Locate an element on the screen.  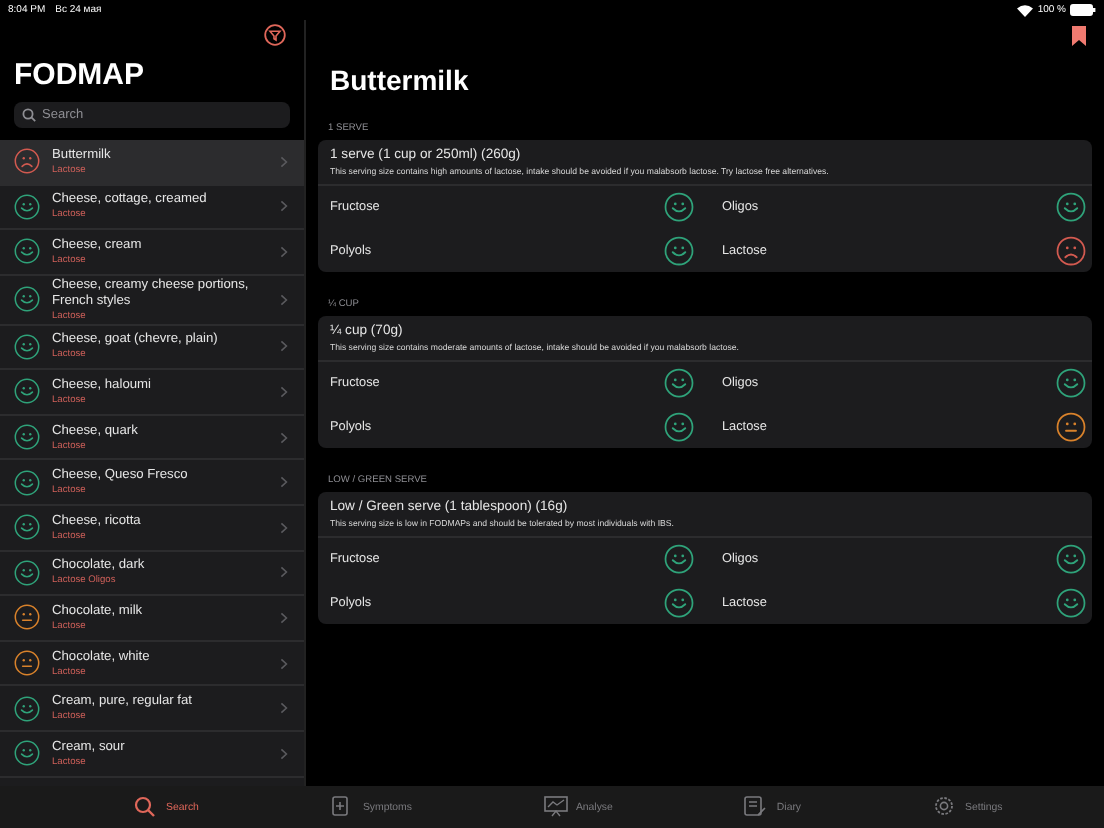
sidebar-title: FODMAP is located at coordinates (80, 75).